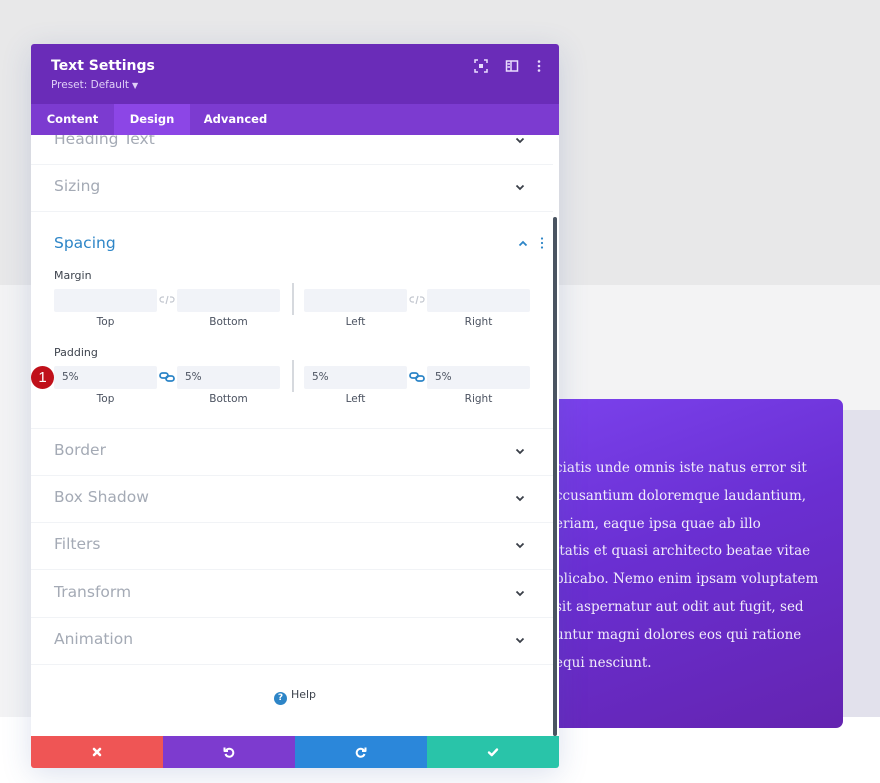  I want to click on help-icon: ?, so click(280, 698).